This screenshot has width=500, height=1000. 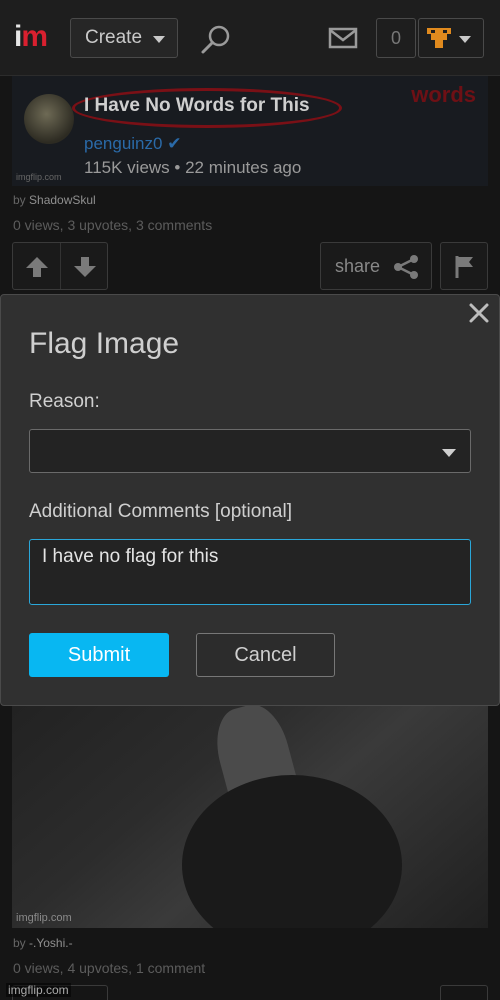 What do you see at coordinates (60, 266) in the screenshot?
I see `vote-buttons` at bounding box center [60, 266].